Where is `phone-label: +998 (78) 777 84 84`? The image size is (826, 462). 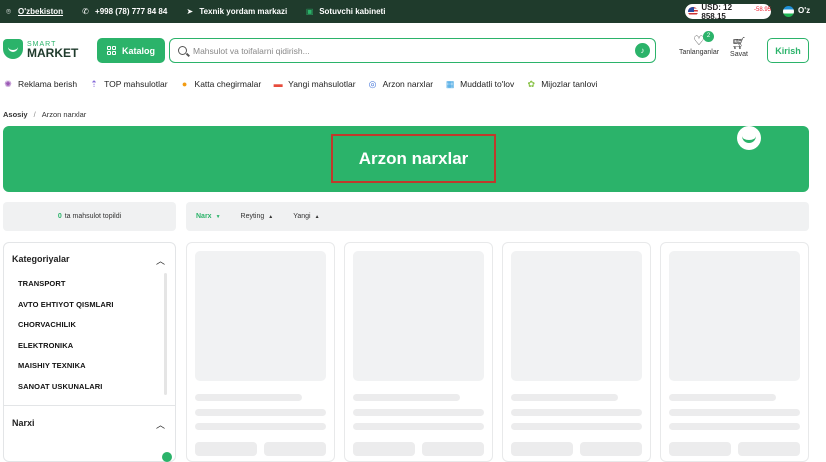 phone-label: +998 (78) 777 84 84 is located at coordinates (131, 11).